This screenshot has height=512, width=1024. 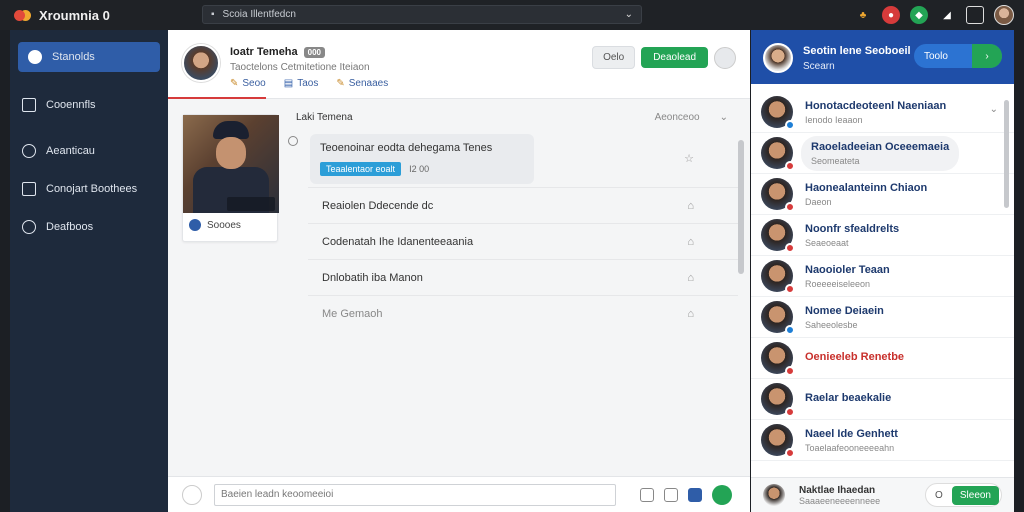 What do you see at coordinates (947, 15) in the screenshot?
I see `network-icon: ◢` at bounding box center [947, 15].